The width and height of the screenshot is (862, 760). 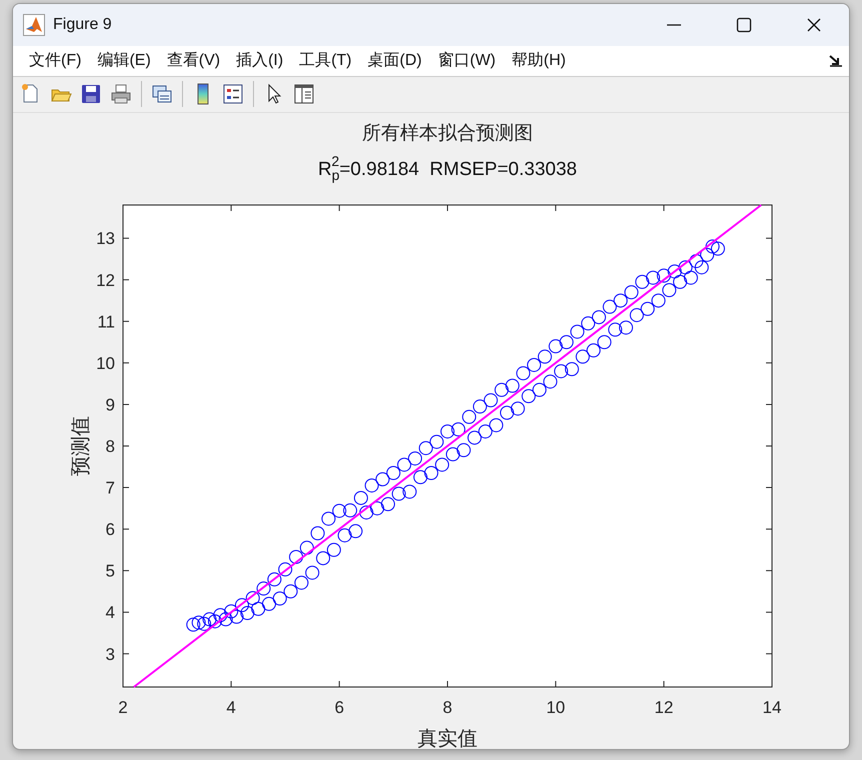 What do you see at coordinates (110, 654) in the screenshot?
I see `y-tick-label: 3` at bounding box center [110, 654].